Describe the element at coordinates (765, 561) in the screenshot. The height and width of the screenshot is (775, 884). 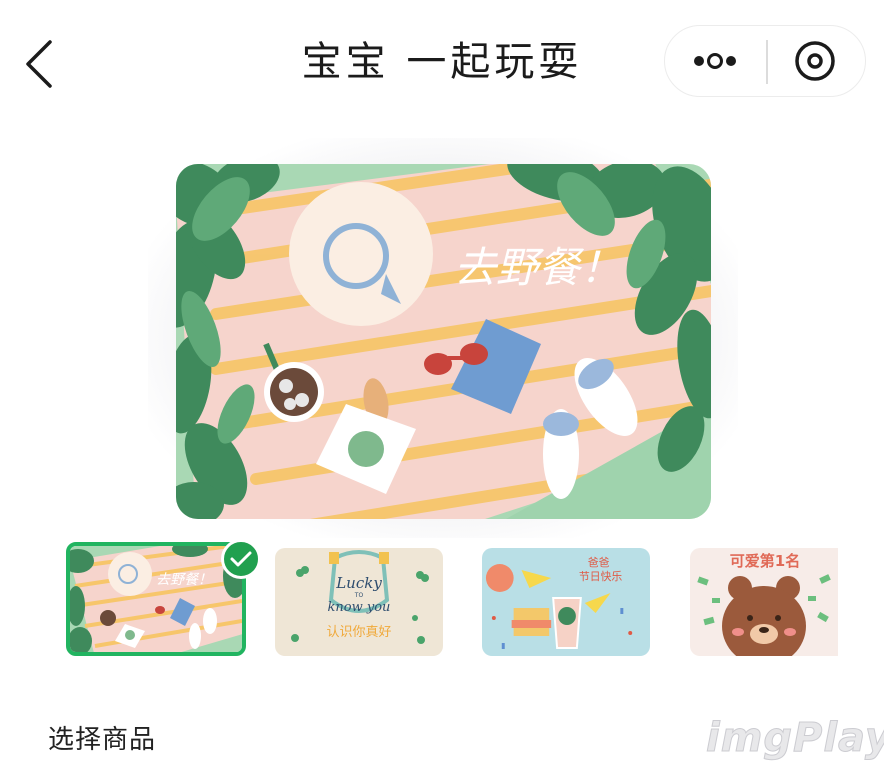
I see `thumb-bear-text: 可爱第1名` at that location.